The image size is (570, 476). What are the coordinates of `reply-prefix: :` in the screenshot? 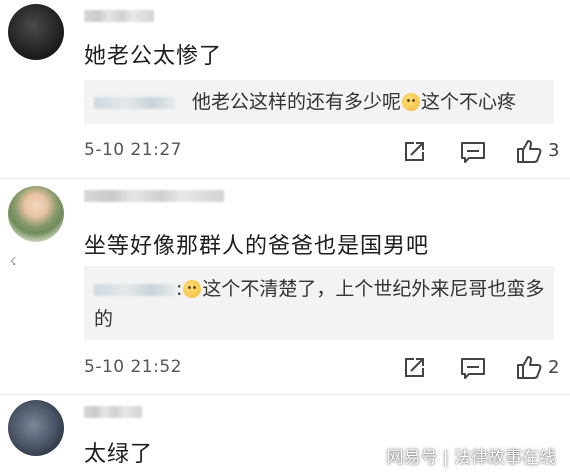 It's located at (179, 289).